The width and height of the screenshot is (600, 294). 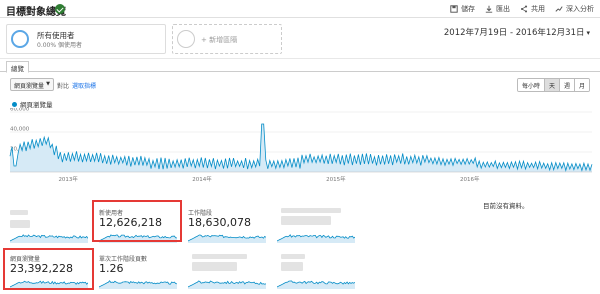 I want to click on export-button: 匯出, so click(x=497, y=9).